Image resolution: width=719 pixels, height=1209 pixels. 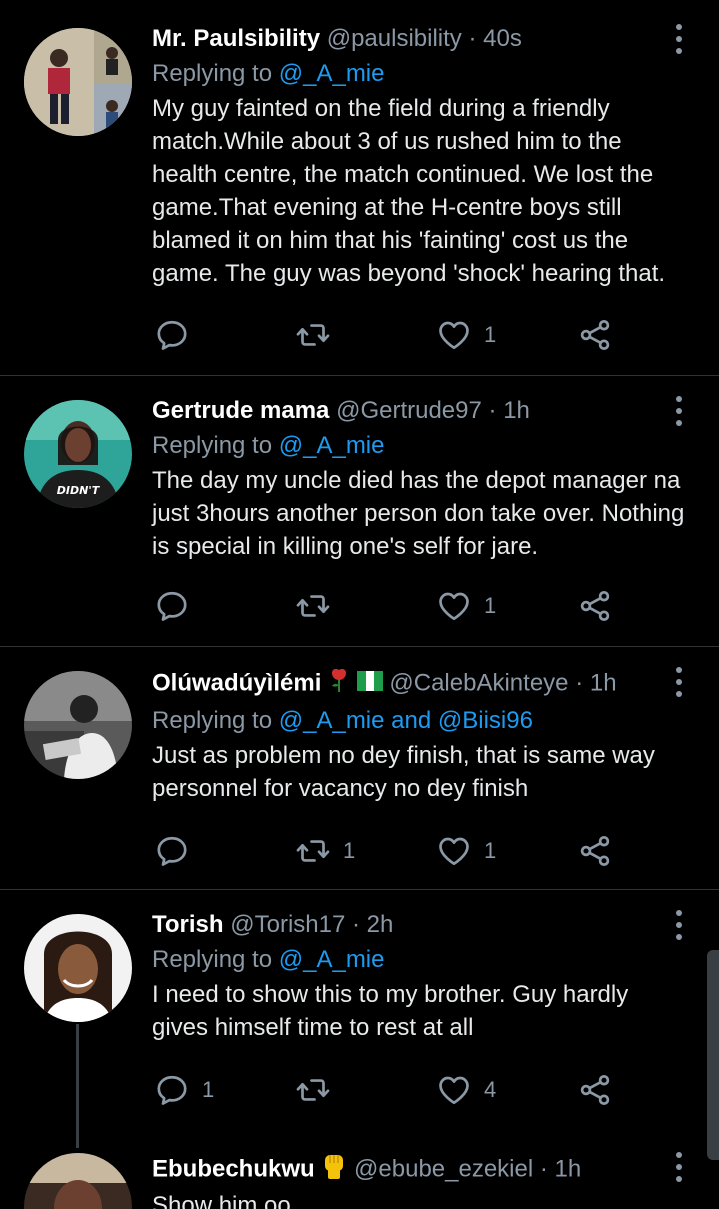 I want to click on user-handle: @ebube_ezekiel, so click(x=443, y=1168).